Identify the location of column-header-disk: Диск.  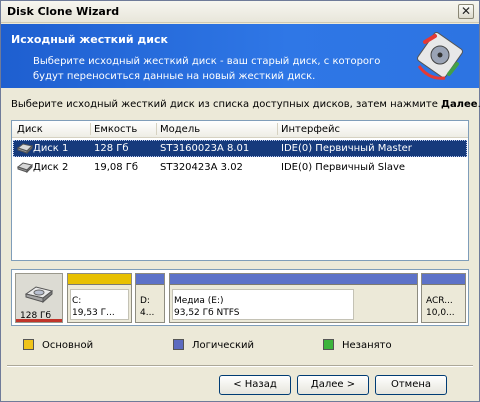
(30, 129).